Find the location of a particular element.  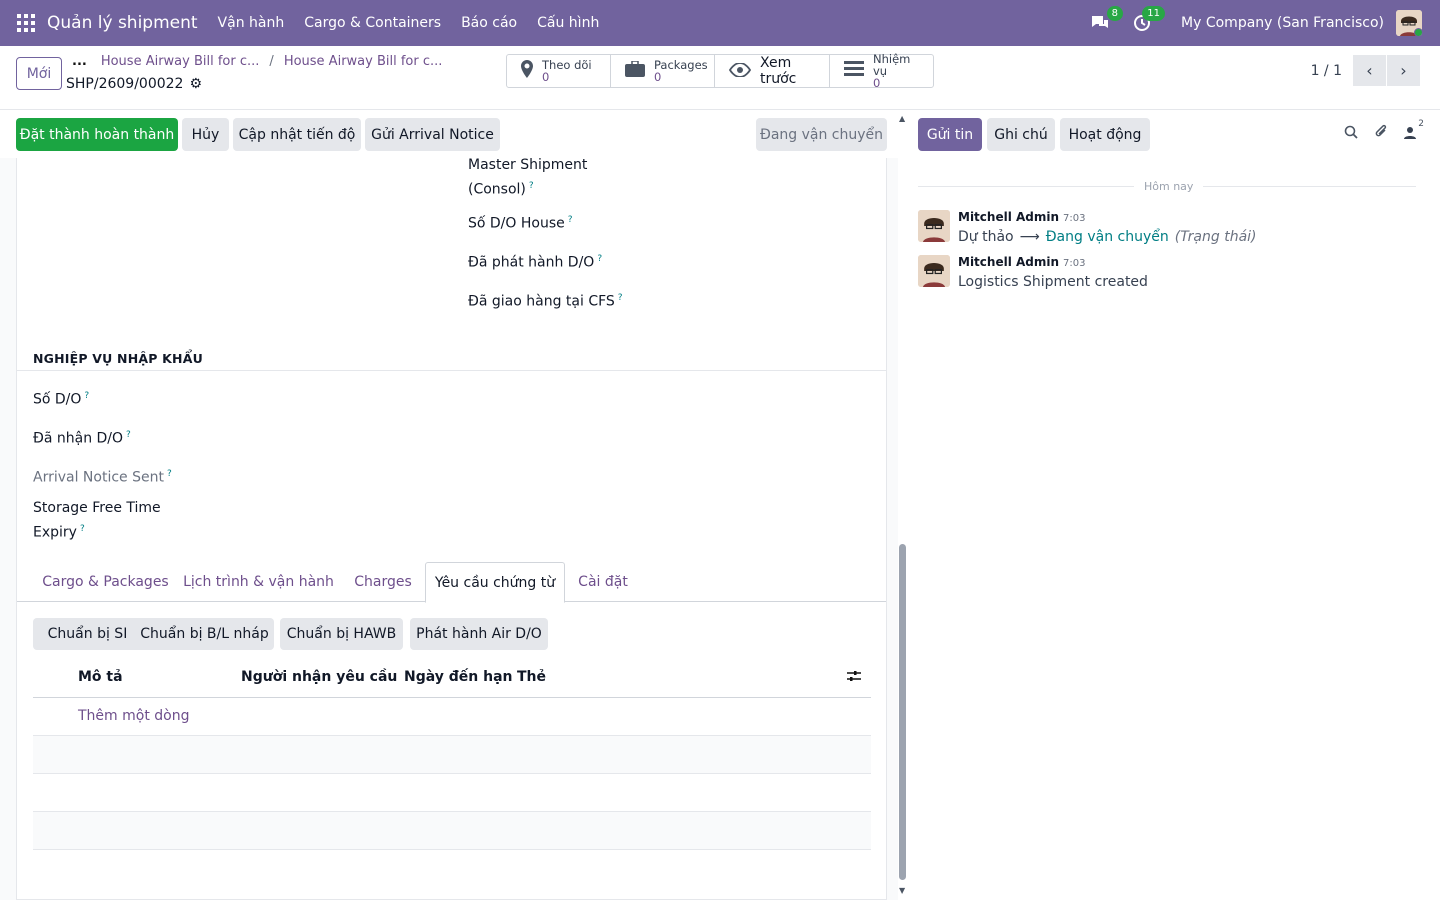

tab-charges: Charges is located at coordinates (383, 582).